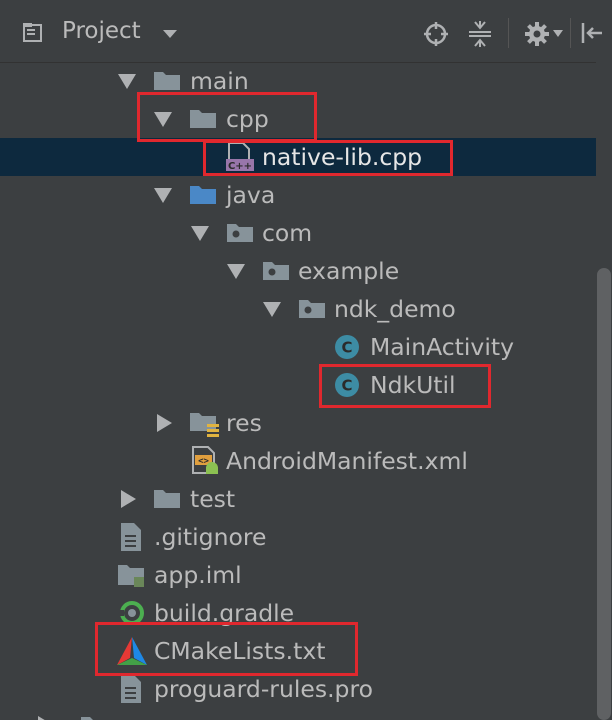 The image size is (612, 720). I want to click on tree-item-label: AndroidManifest.xml, so click(347, 461).